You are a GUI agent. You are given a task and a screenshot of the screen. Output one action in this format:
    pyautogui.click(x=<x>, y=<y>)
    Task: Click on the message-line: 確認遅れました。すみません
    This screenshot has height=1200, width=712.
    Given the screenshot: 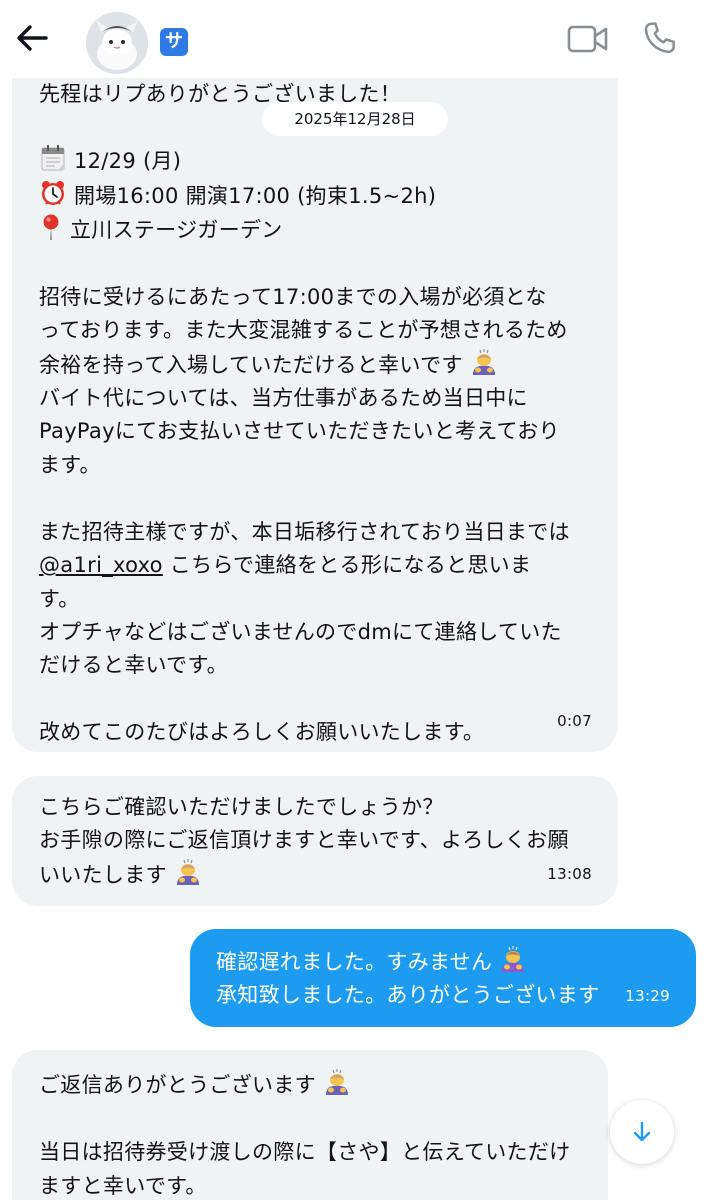 What is the action you would take?
    pyautogui.click(x=354, y=962)
    